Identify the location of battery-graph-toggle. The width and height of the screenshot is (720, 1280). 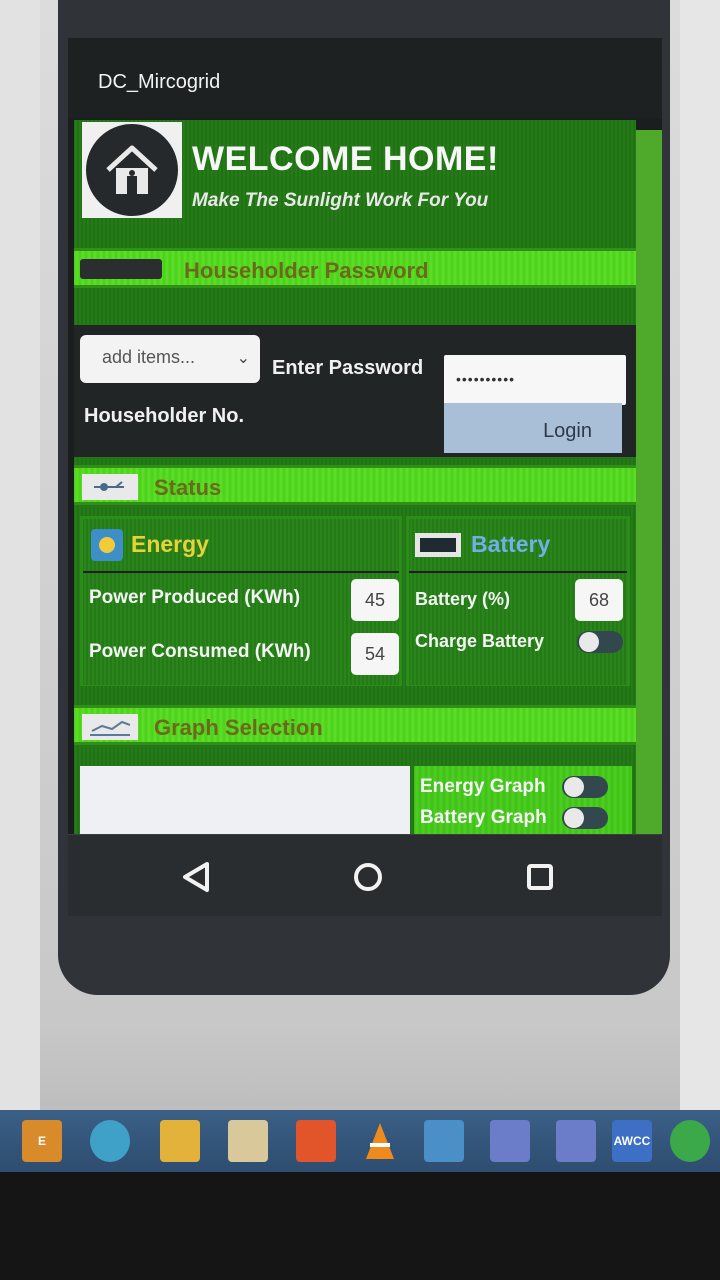
(585, 818).